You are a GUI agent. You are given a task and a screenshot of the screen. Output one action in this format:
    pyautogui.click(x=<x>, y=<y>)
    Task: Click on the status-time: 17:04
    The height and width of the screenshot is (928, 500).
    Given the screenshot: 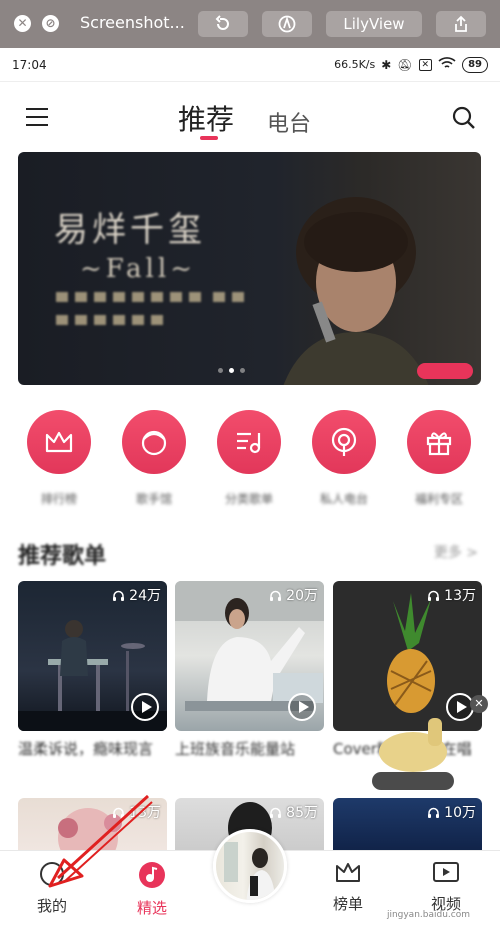 What is the action you would take?
    pyautogui.click(x=29, y=65)
    